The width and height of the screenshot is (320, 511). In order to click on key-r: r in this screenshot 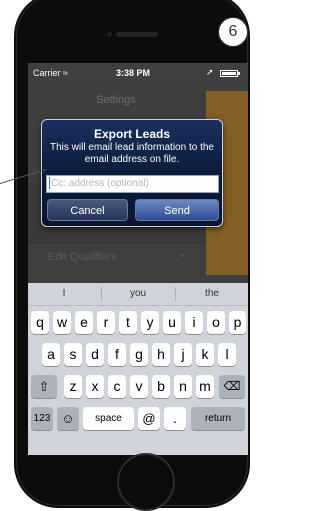, I will do `click(106, 322)`.